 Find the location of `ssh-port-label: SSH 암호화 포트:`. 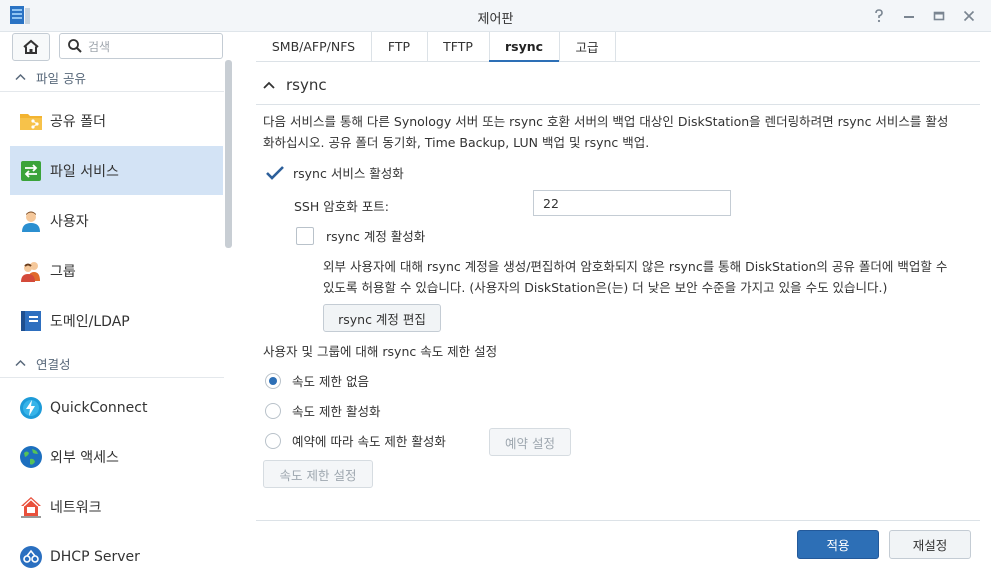

ssh-port-label: SSH 암호화 포트: is located at coordinates (341, 206).